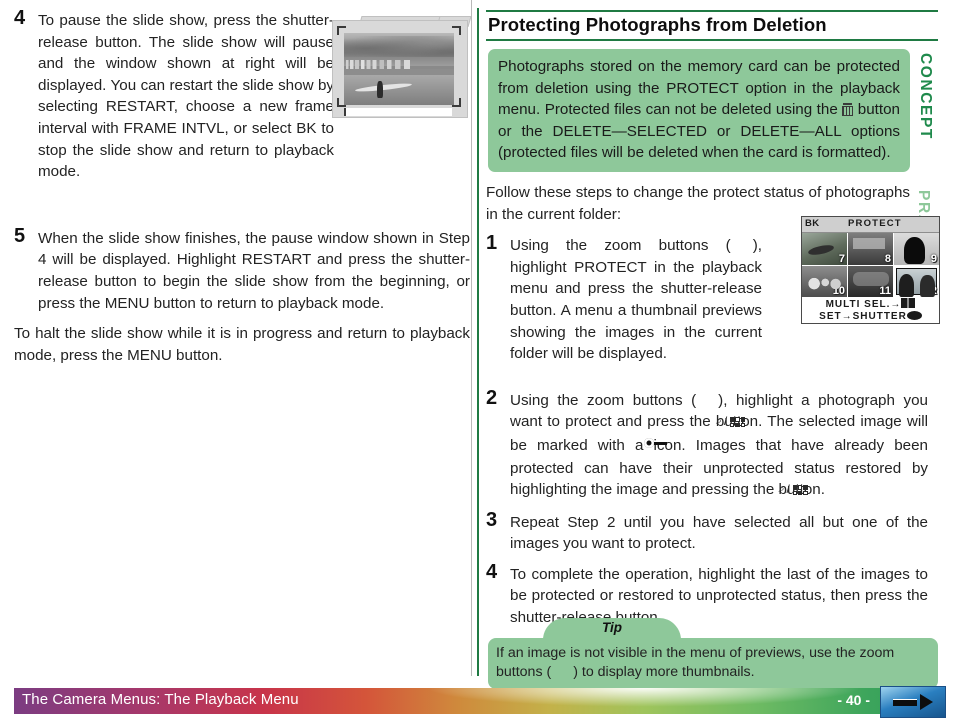  I want to click on slide-show-pause-window-figure, so click(402, 68).